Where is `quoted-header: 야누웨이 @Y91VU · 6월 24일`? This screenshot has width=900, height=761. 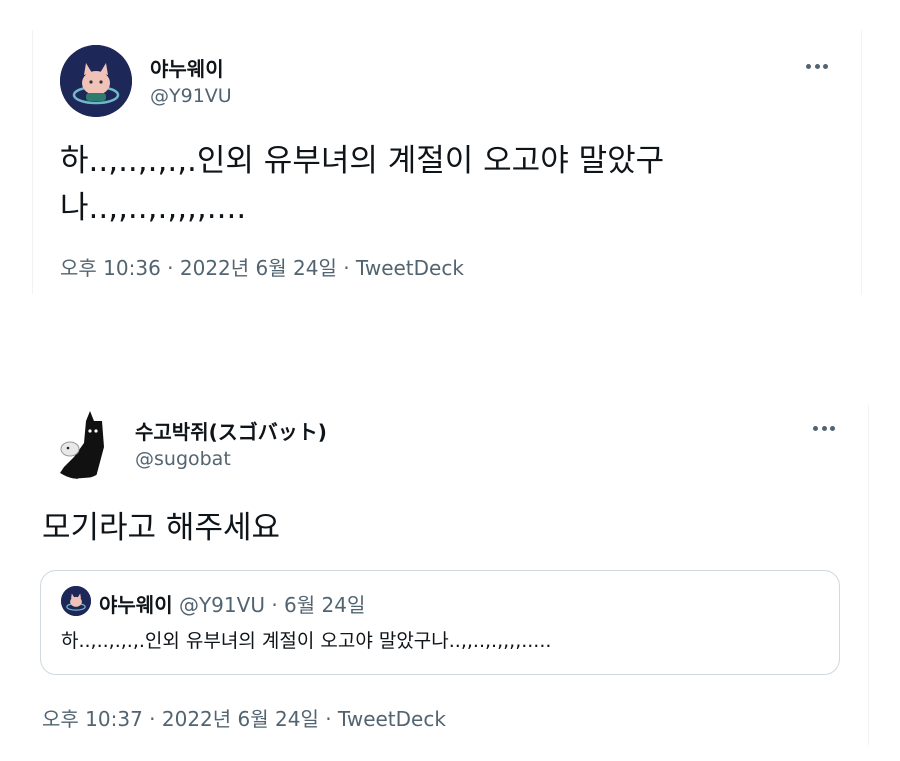 quoted-header: 야누웨이 @Y91VU · 6월 24일 is located at coordinates (232, 603).